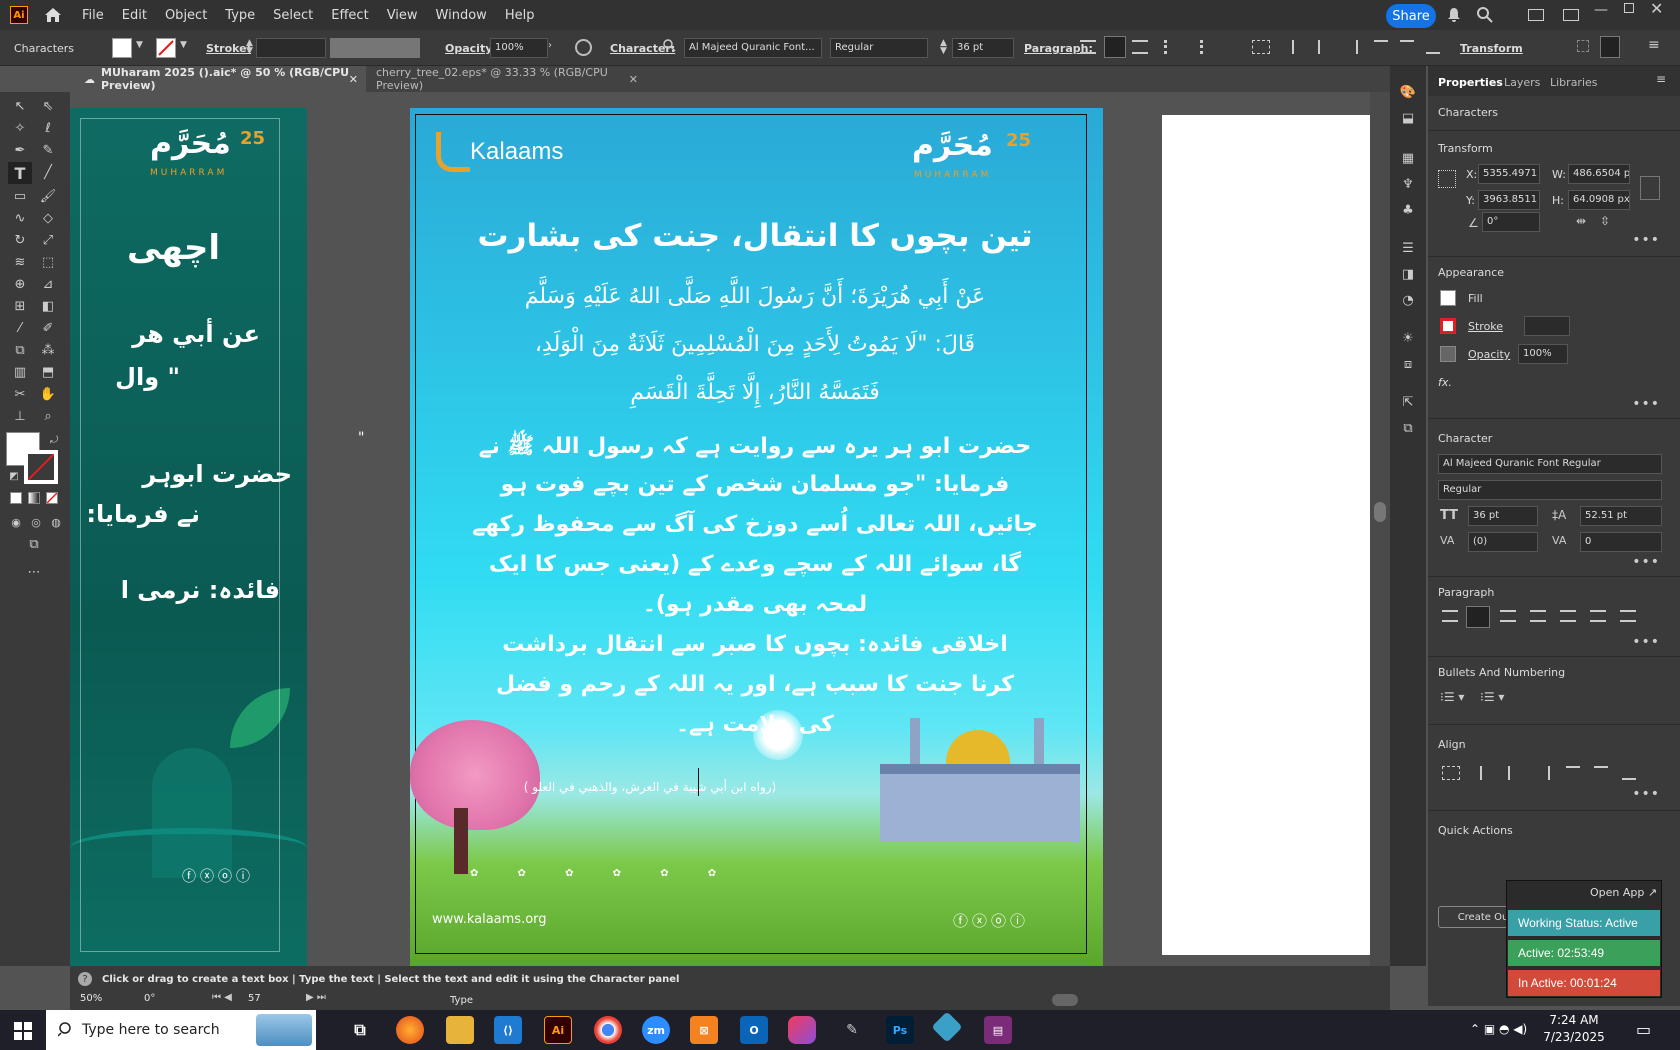  Describe the element at coordinates (1629, 773) in the screenshot. I see `align-vertical-bottom-icon` at that location.